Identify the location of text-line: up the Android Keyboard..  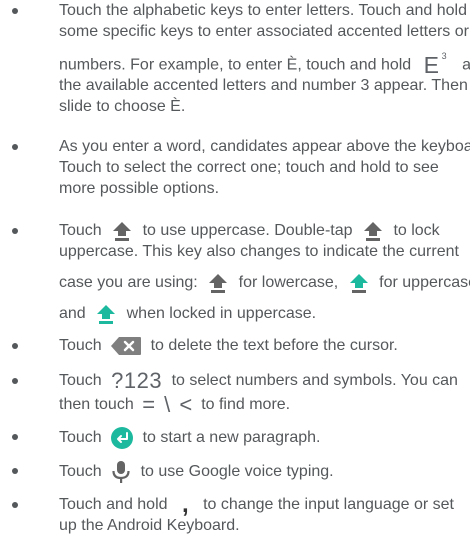
(149, 525).